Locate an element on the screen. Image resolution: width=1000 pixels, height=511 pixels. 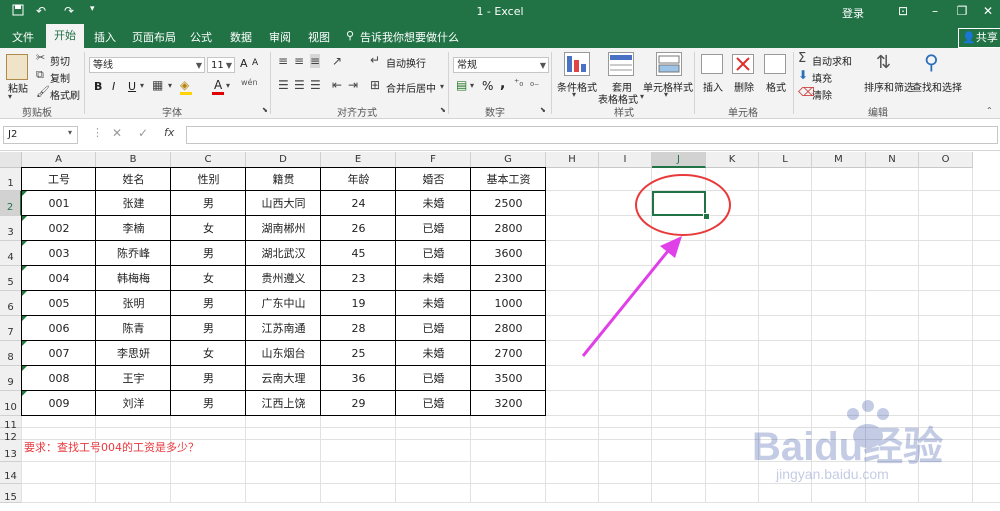
watermark-url: jingyan.baidu.com is located at coordinates (832, 474).